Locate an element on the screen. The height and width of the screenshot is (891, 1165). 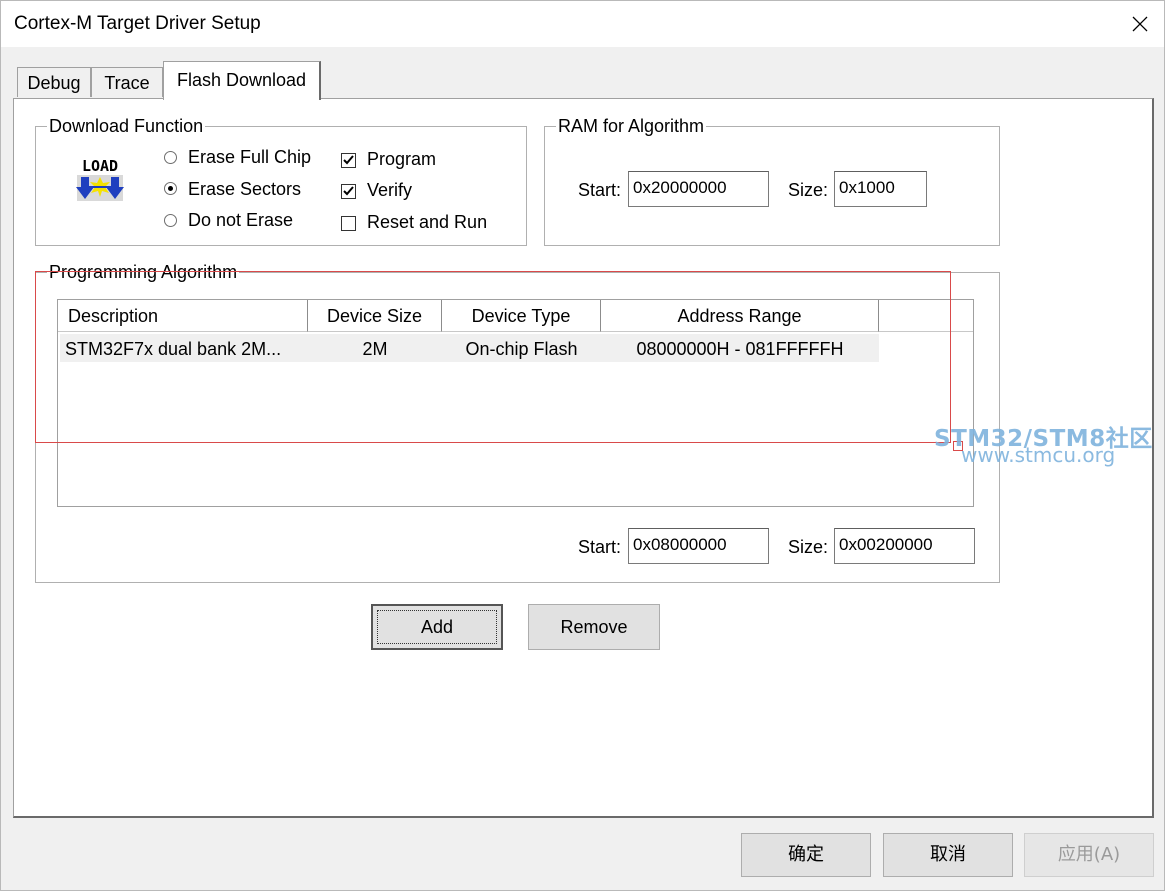
remove-button: Remove is located at coordinates (594, 627).